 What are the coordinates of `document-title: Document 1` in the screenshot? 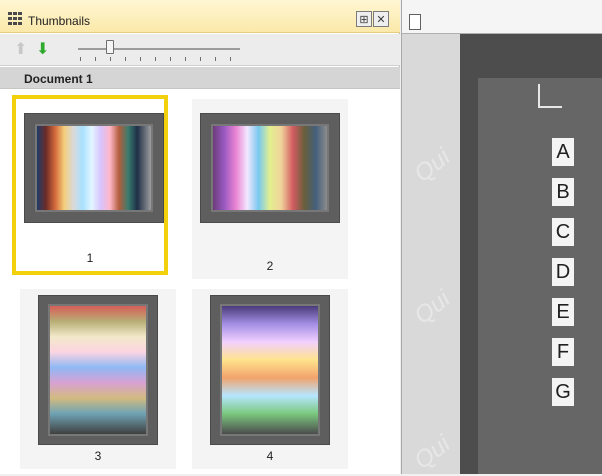 It's located at (58, 79).